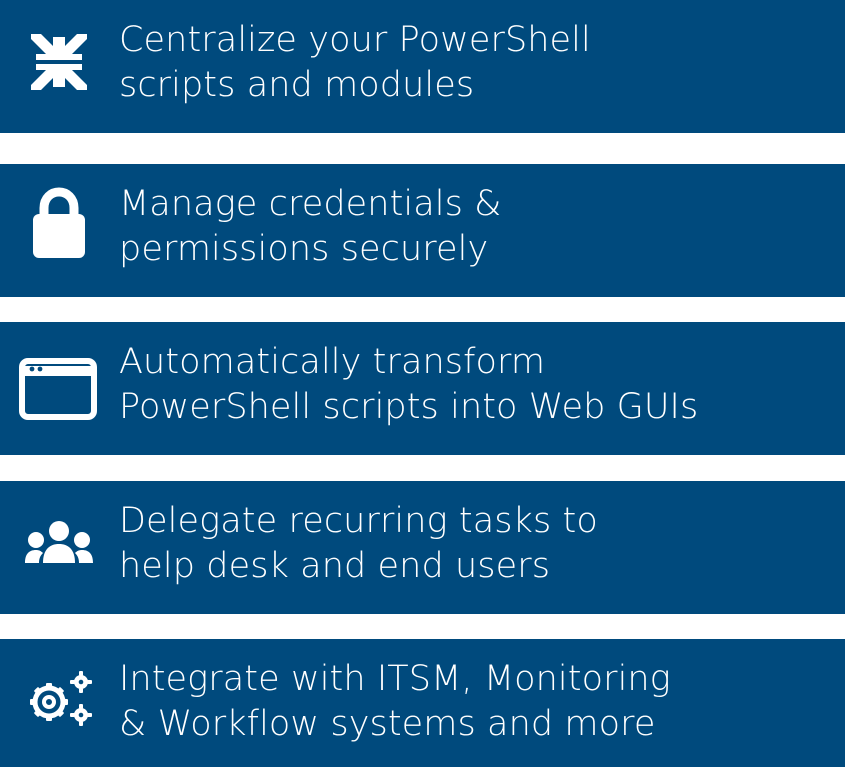 The width and height of the screenshot is (845, 767). What do you see at coordinates (395, 679) in the screenshot?
I see `feature-line-1: Integrate with ITSM, Monitoring` at bounding box center [395, 679].